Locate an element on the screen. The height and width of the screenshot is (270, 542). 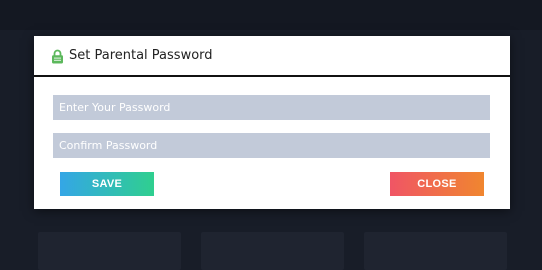
save-button: SAVE is located at coordinates (107, 184).